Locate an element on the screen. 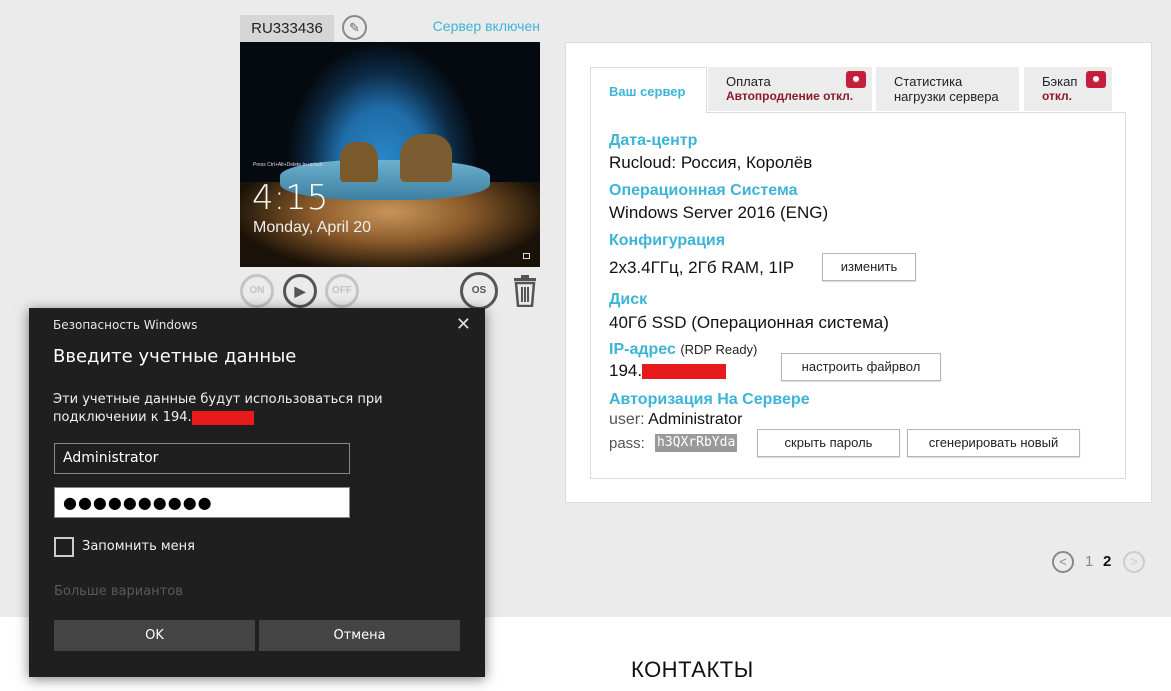 The height and width of the screenshot is (691, 1171). more-options-link: Больше вариантов is located at coordinates (118, 591).